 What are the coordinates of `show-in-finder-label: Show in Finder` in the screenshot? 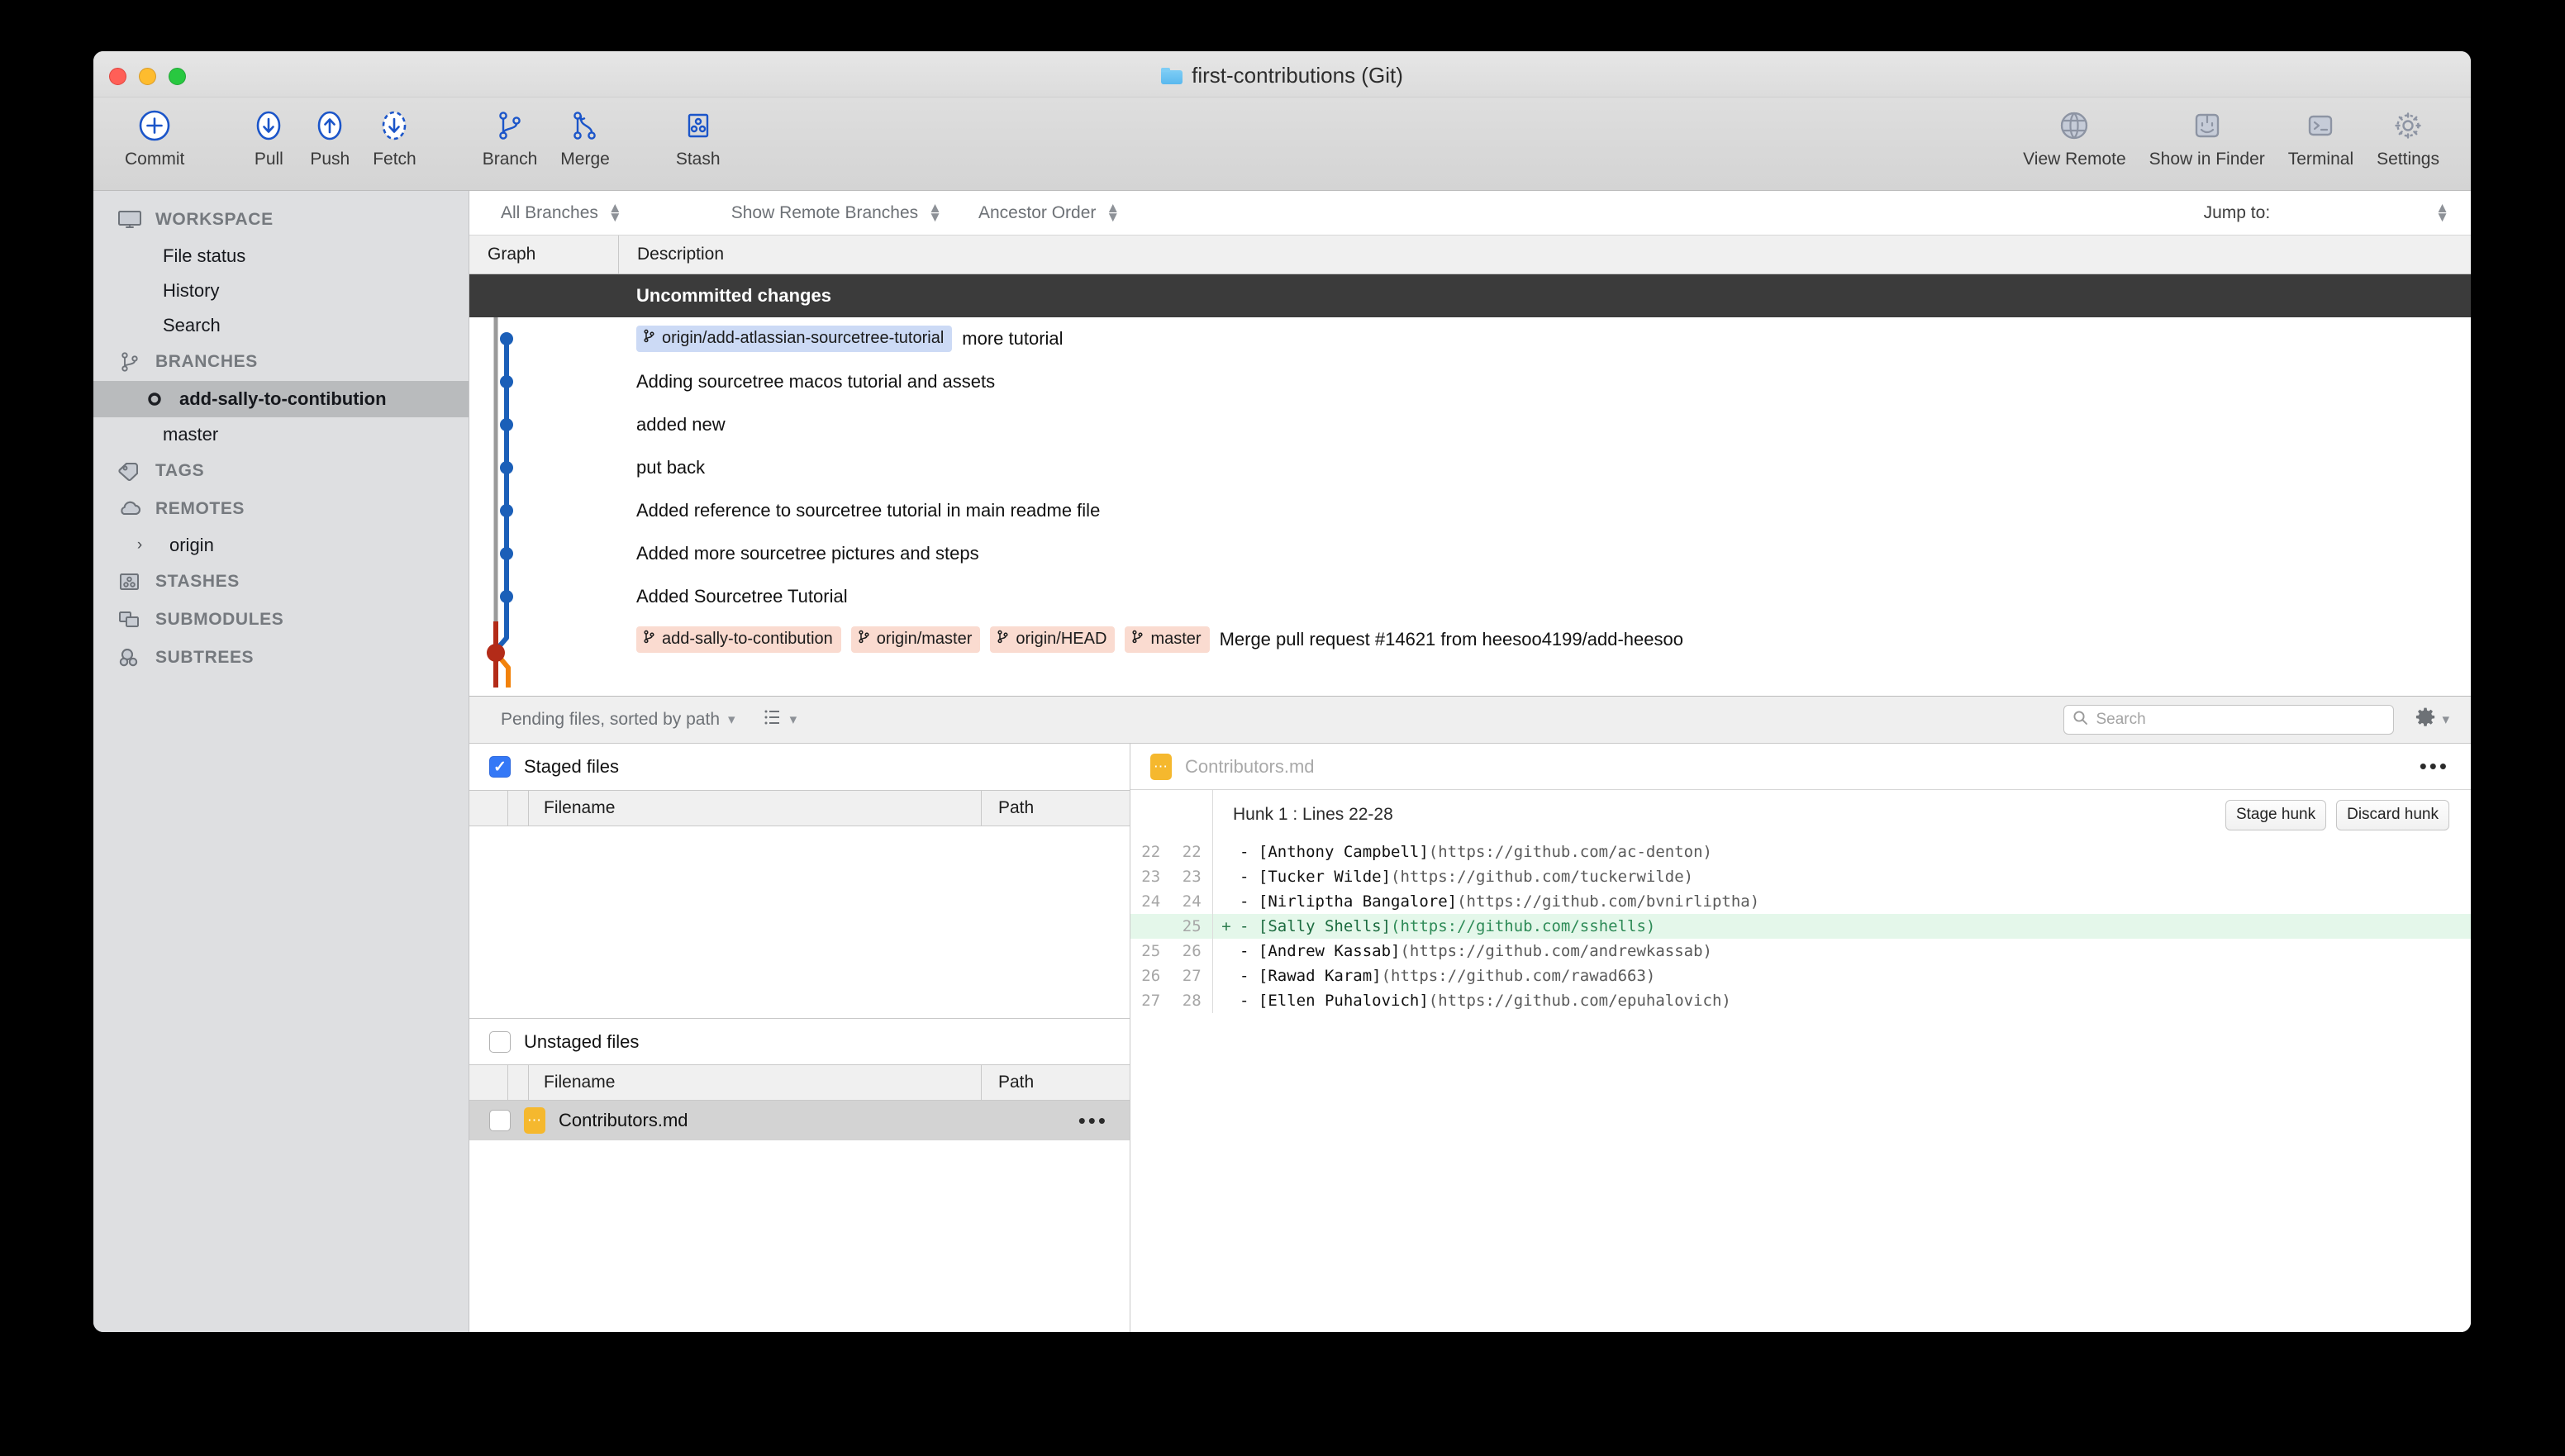 It's located at (2207, 159).